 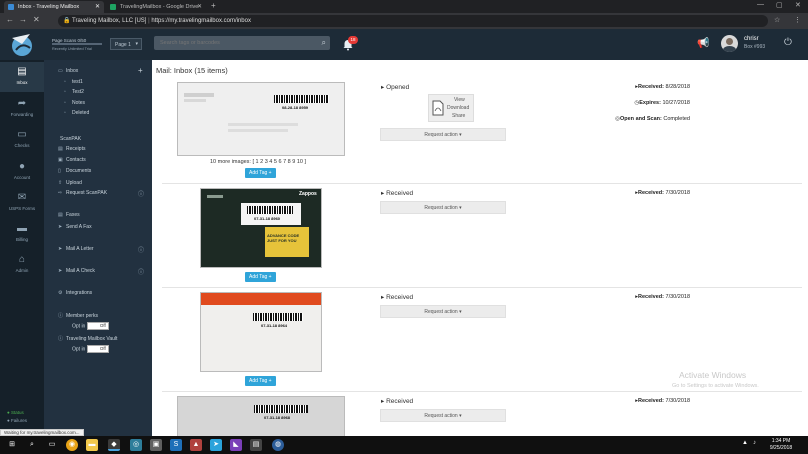 What do you see at coordinates (71, 149) in the screenshot?
I see `subnav-receipts: ▤ Receipts` at bounding box center [71, 149].